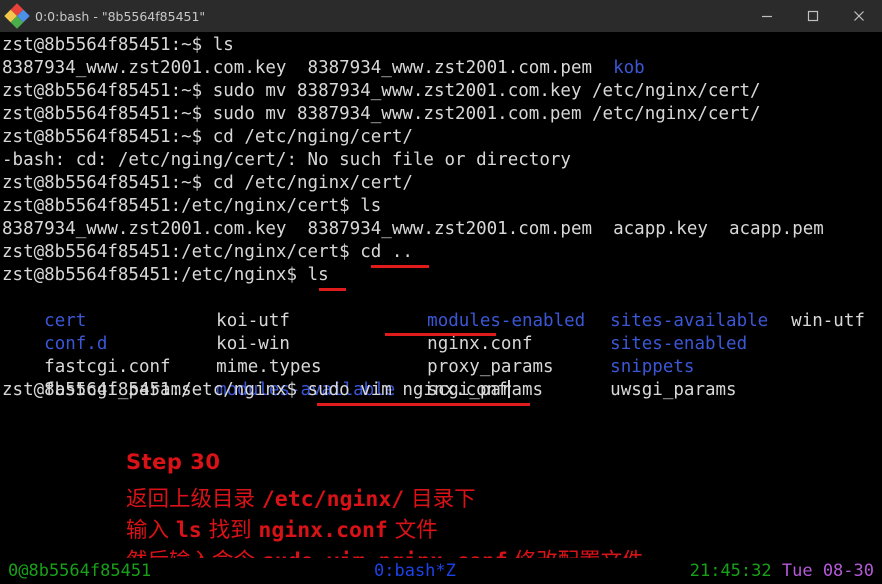  I want to click on terminal-line: zst@8b5564f85451:~$ ls, so click(118, 45).